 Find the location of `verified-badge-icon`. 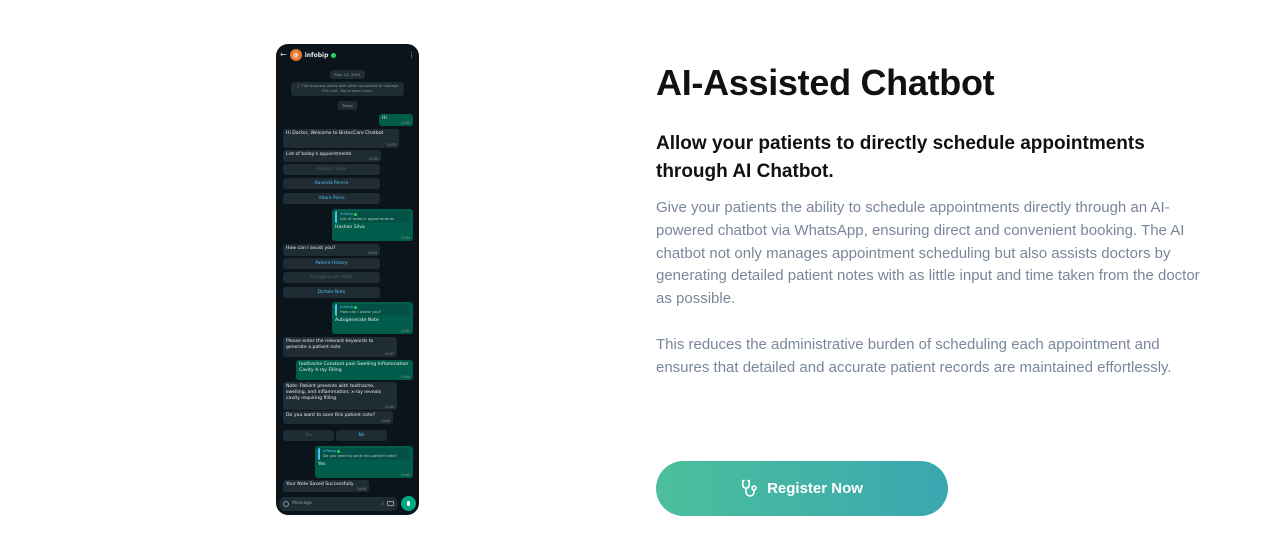

verified-badge-icon is located at coordinates (334, 55).